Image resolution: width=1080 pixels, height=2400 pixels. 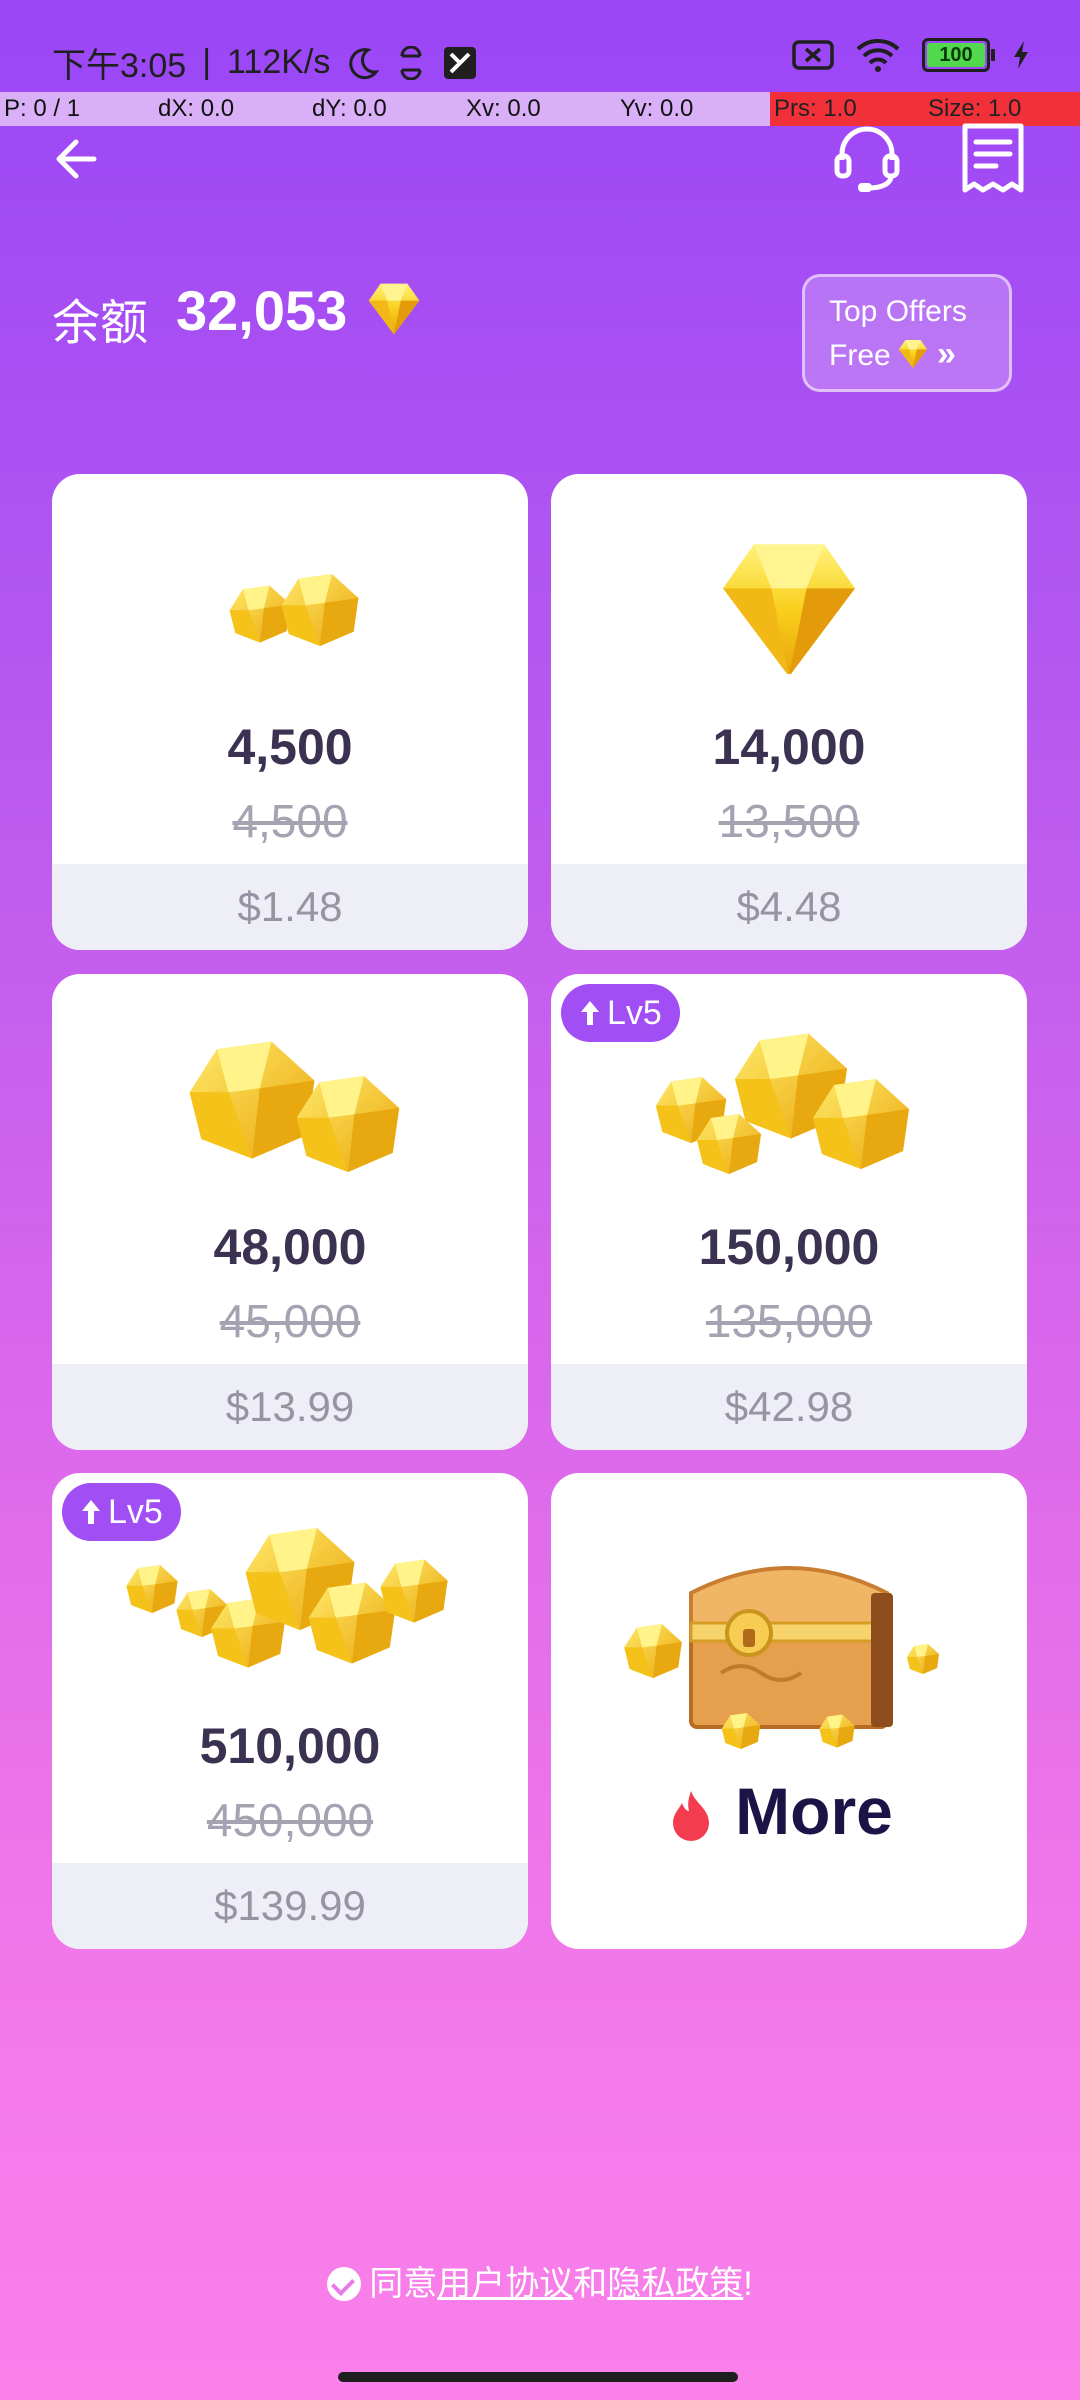 What do you see at coordinates (789, 1406) in the screenshot?
I see `package-price: $42.98` at bounding box center [789, 1406].